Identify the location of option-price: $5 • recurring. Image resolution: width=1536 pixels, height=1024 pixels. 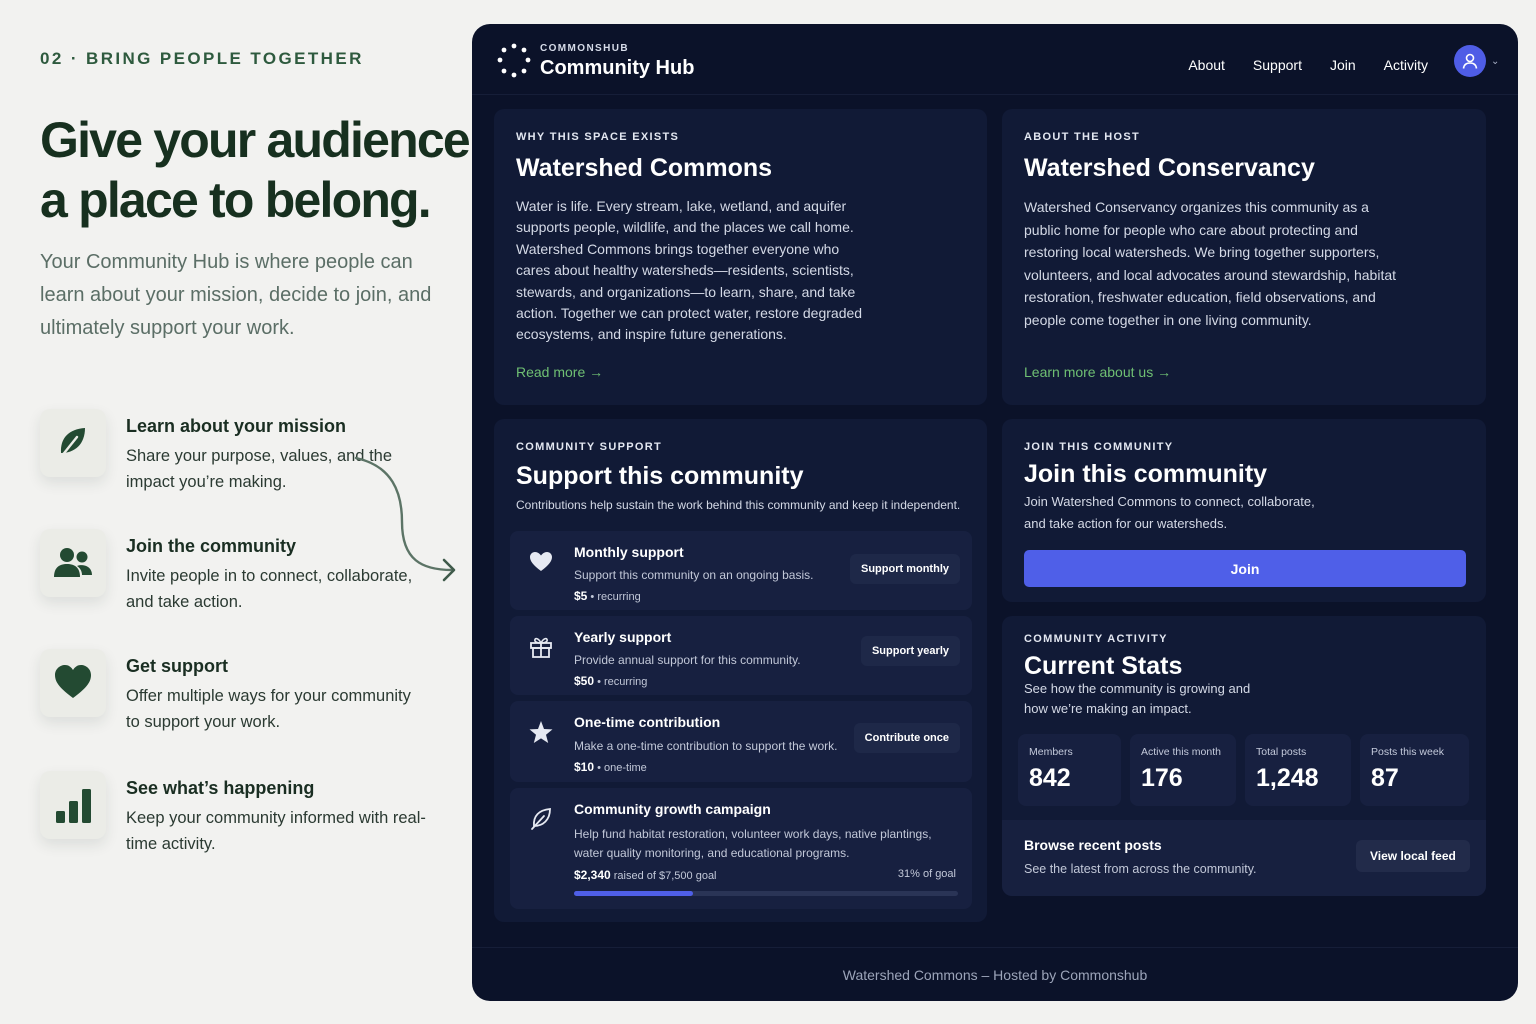
(607, 596).